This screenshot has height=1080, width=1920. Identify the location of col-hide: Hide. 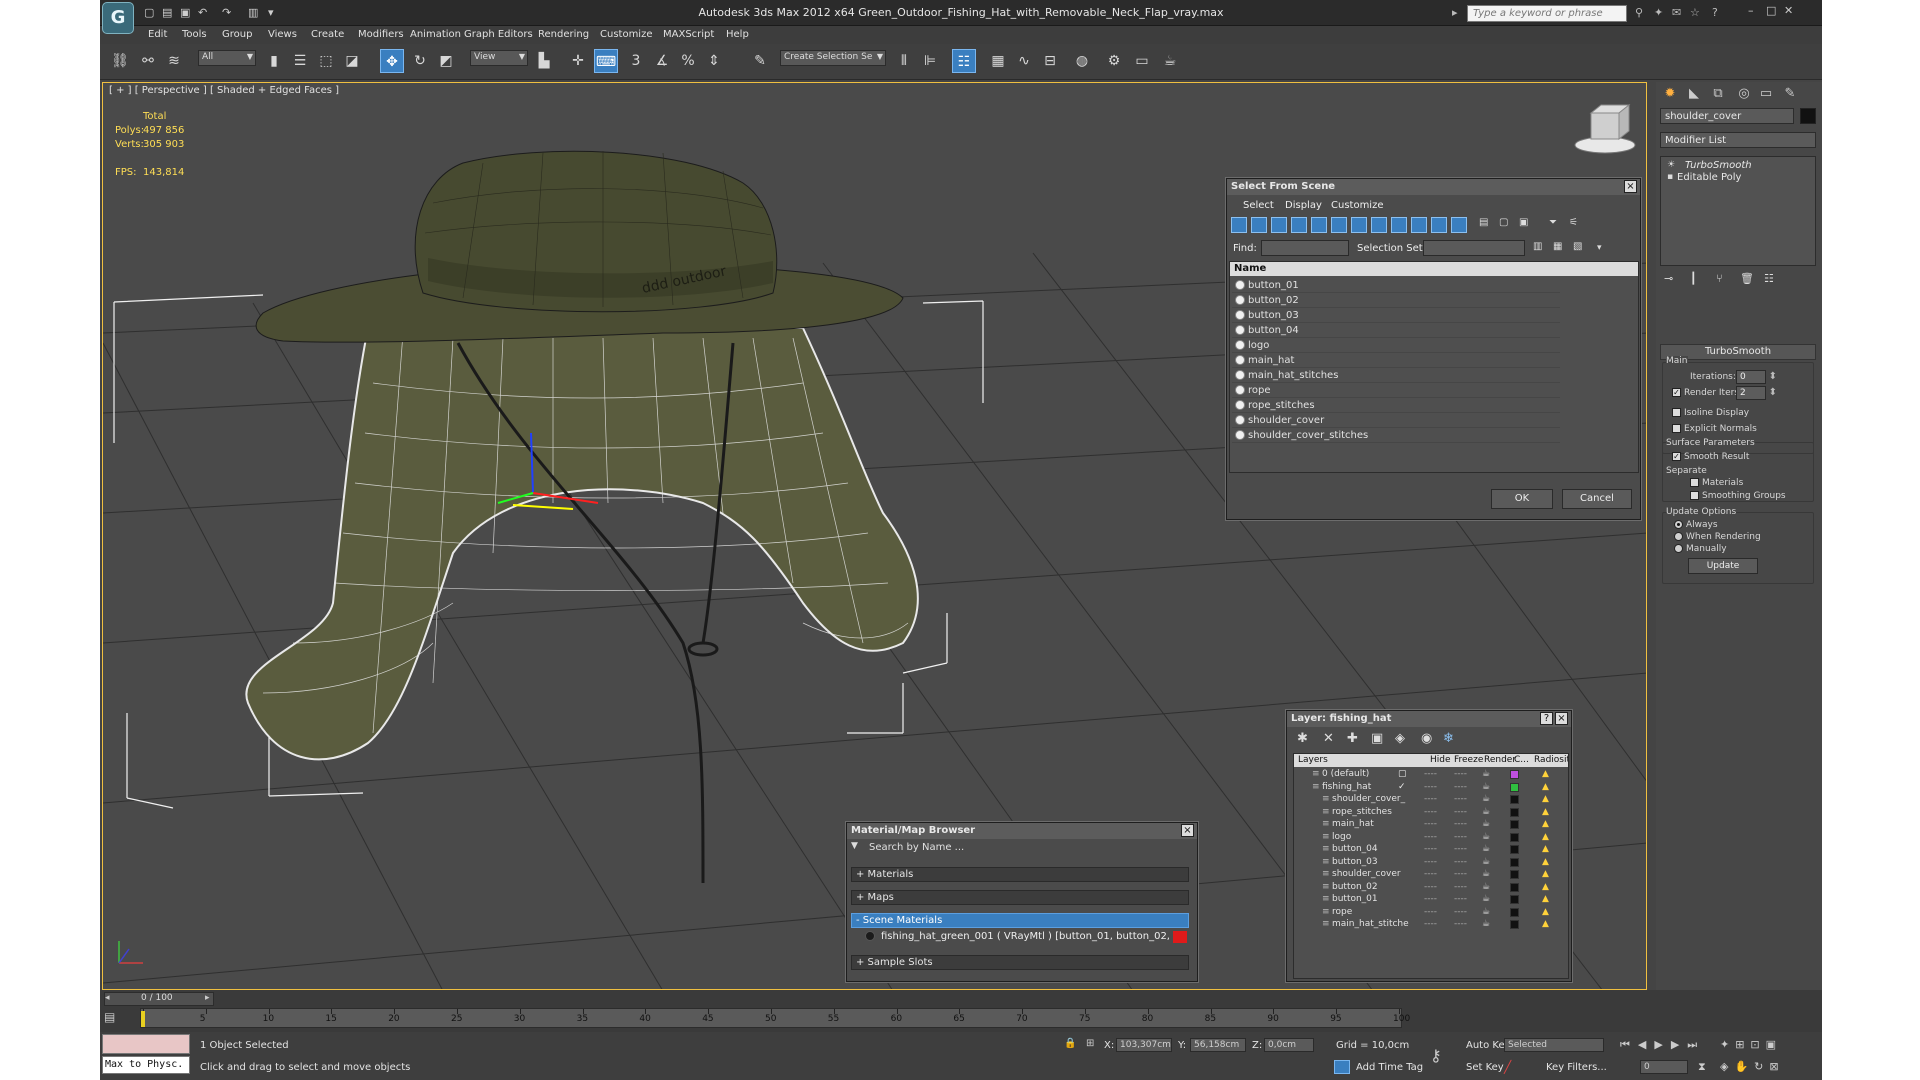
(1440, 760).